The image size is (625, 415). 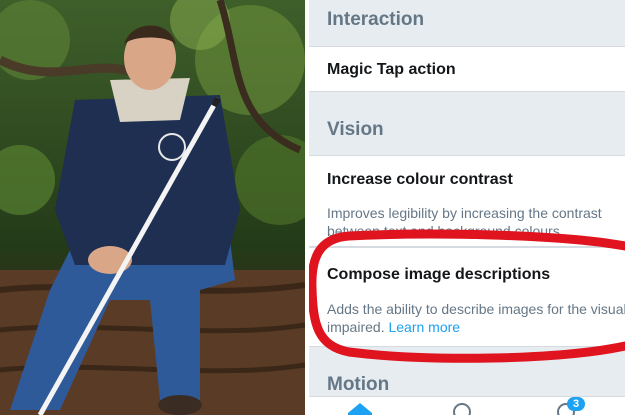 I want to click on notification-badge: 3, so click(x=576, y=404).